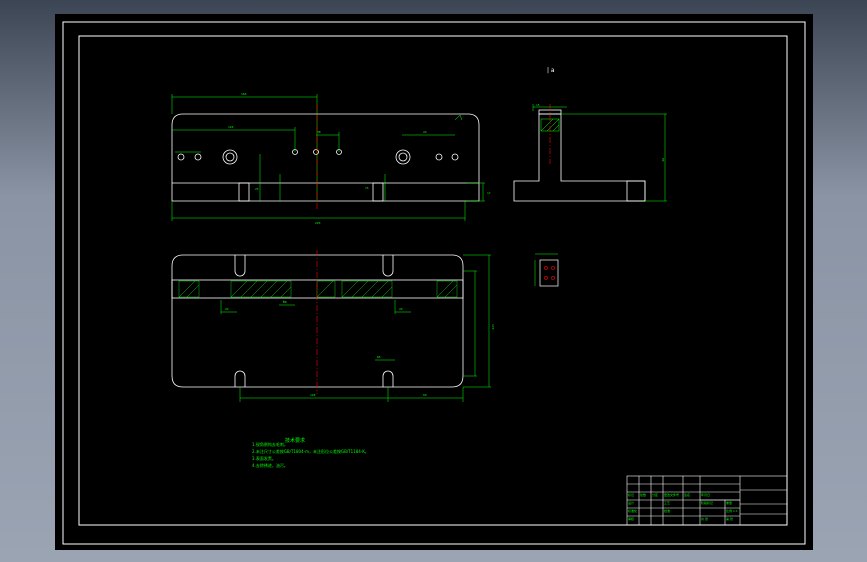 Image resolution: width=867 pixels, height=562 pixels. What do you see at coordinates (319, 132) in the screenshot?
I see `svg-text: 38` at bounding box center [319, 132].